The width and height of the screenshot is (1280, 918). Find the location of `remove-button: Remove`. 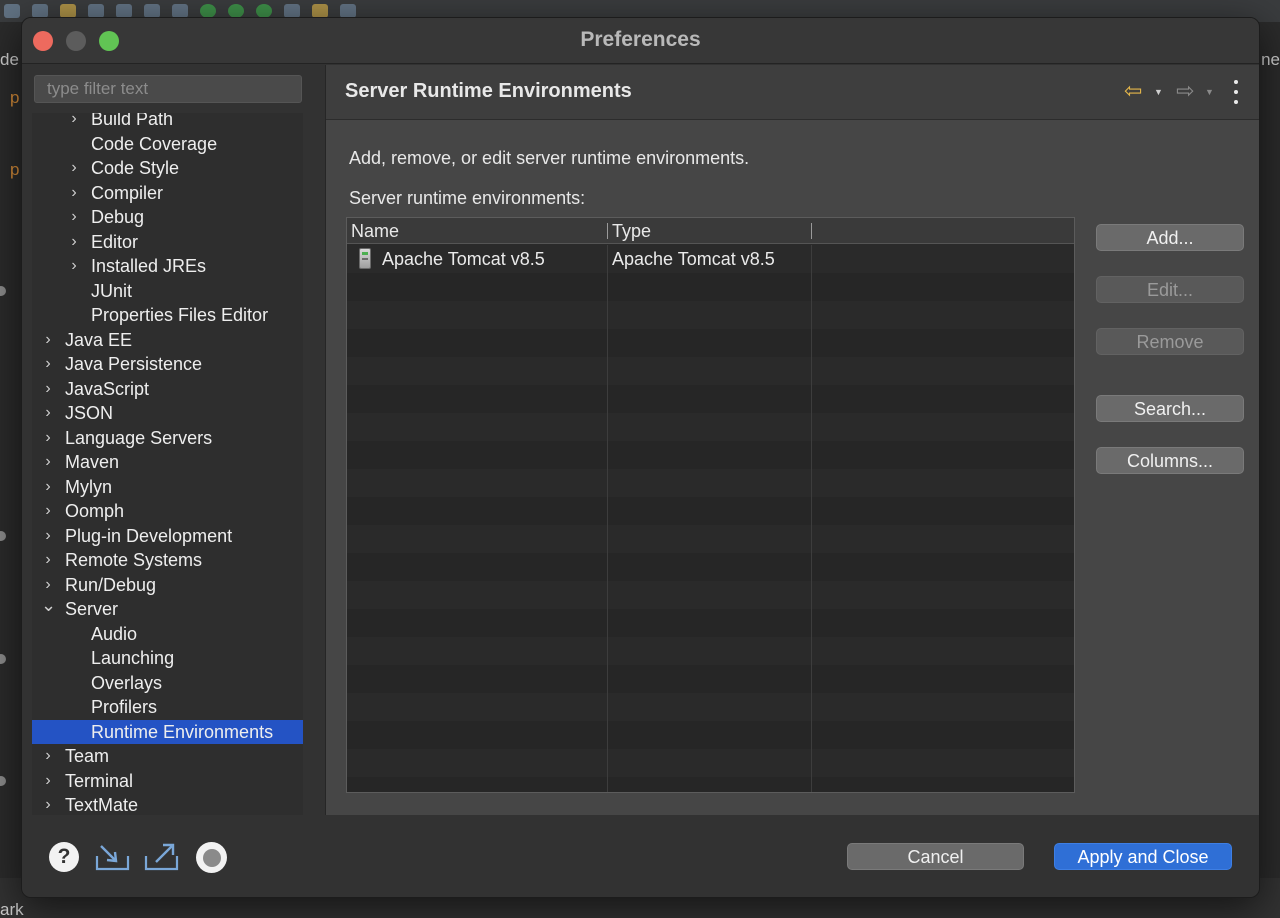

remove-button: Remove is located at coordinates (1170, 341).